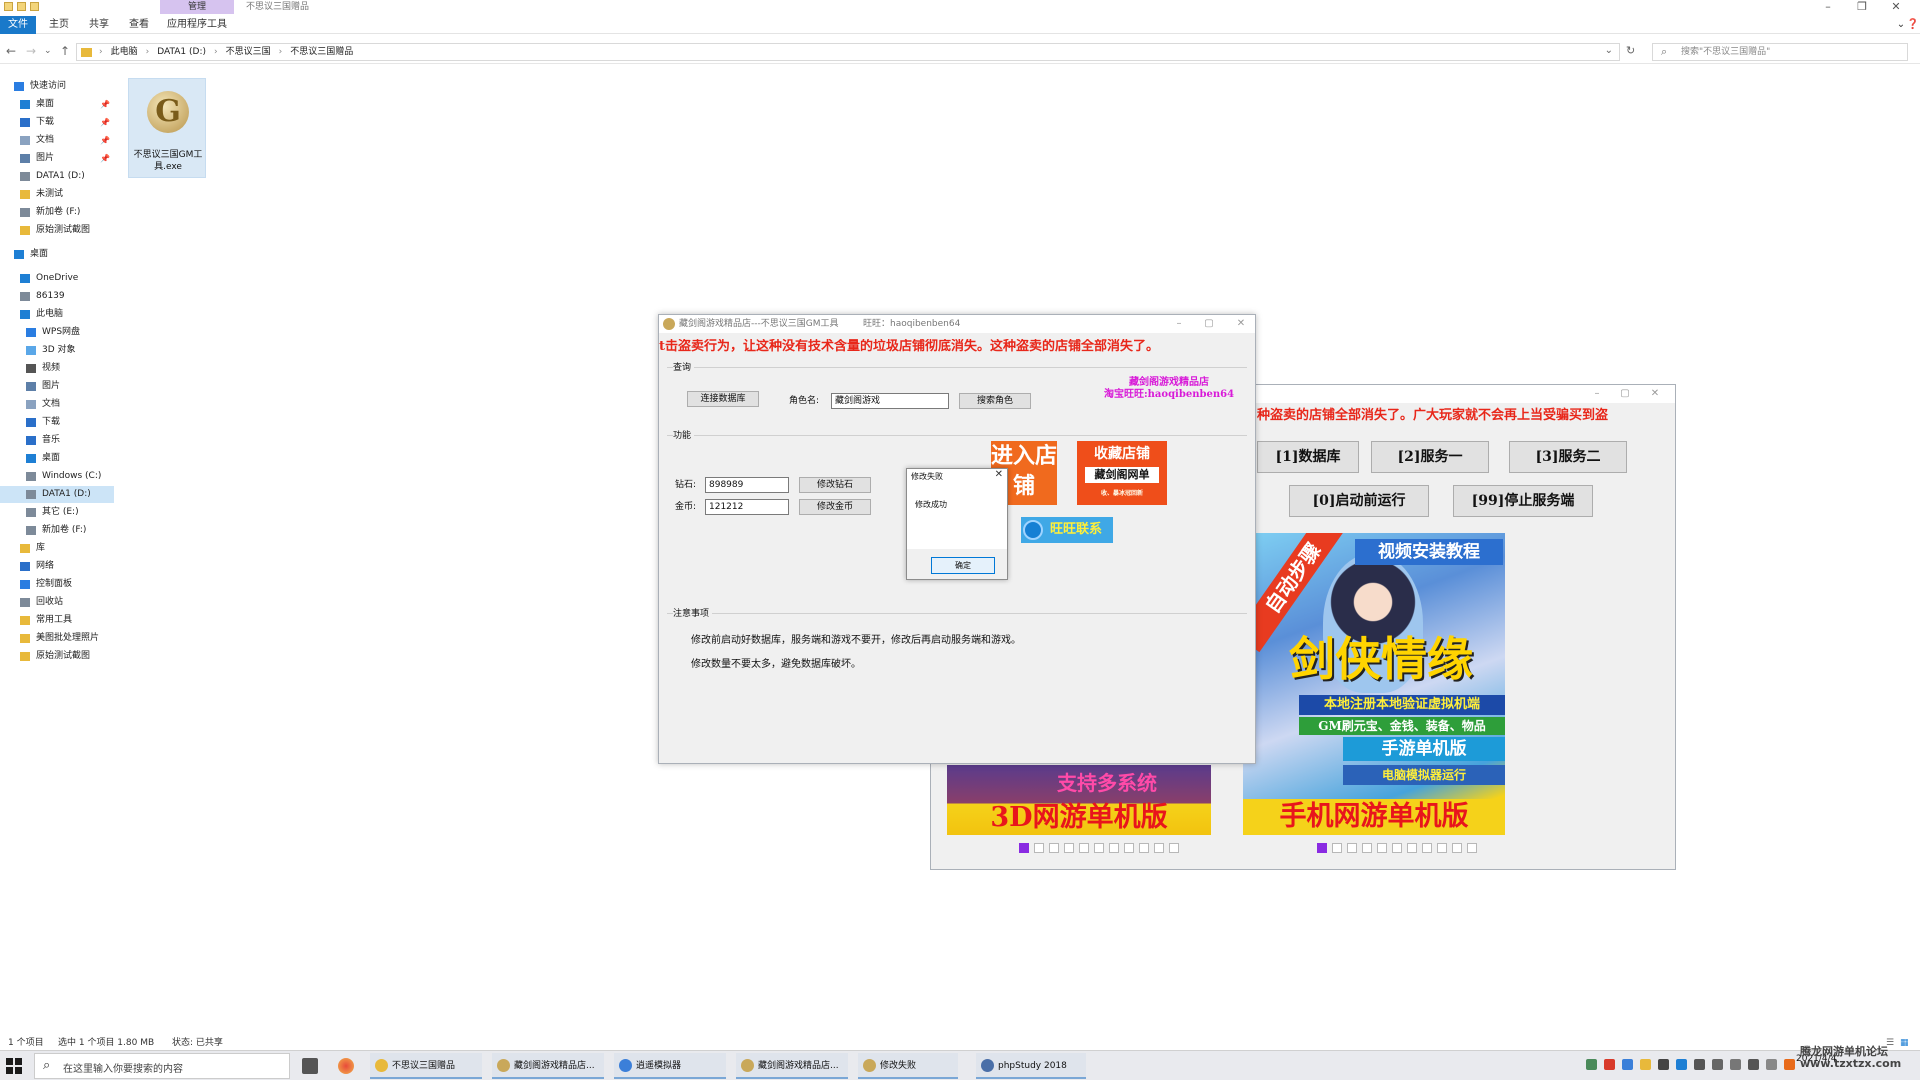  What do you see at coordinates (747, 507) in the screenshot?
I see `gold-input: 121212` at bounding box center [747, 507].